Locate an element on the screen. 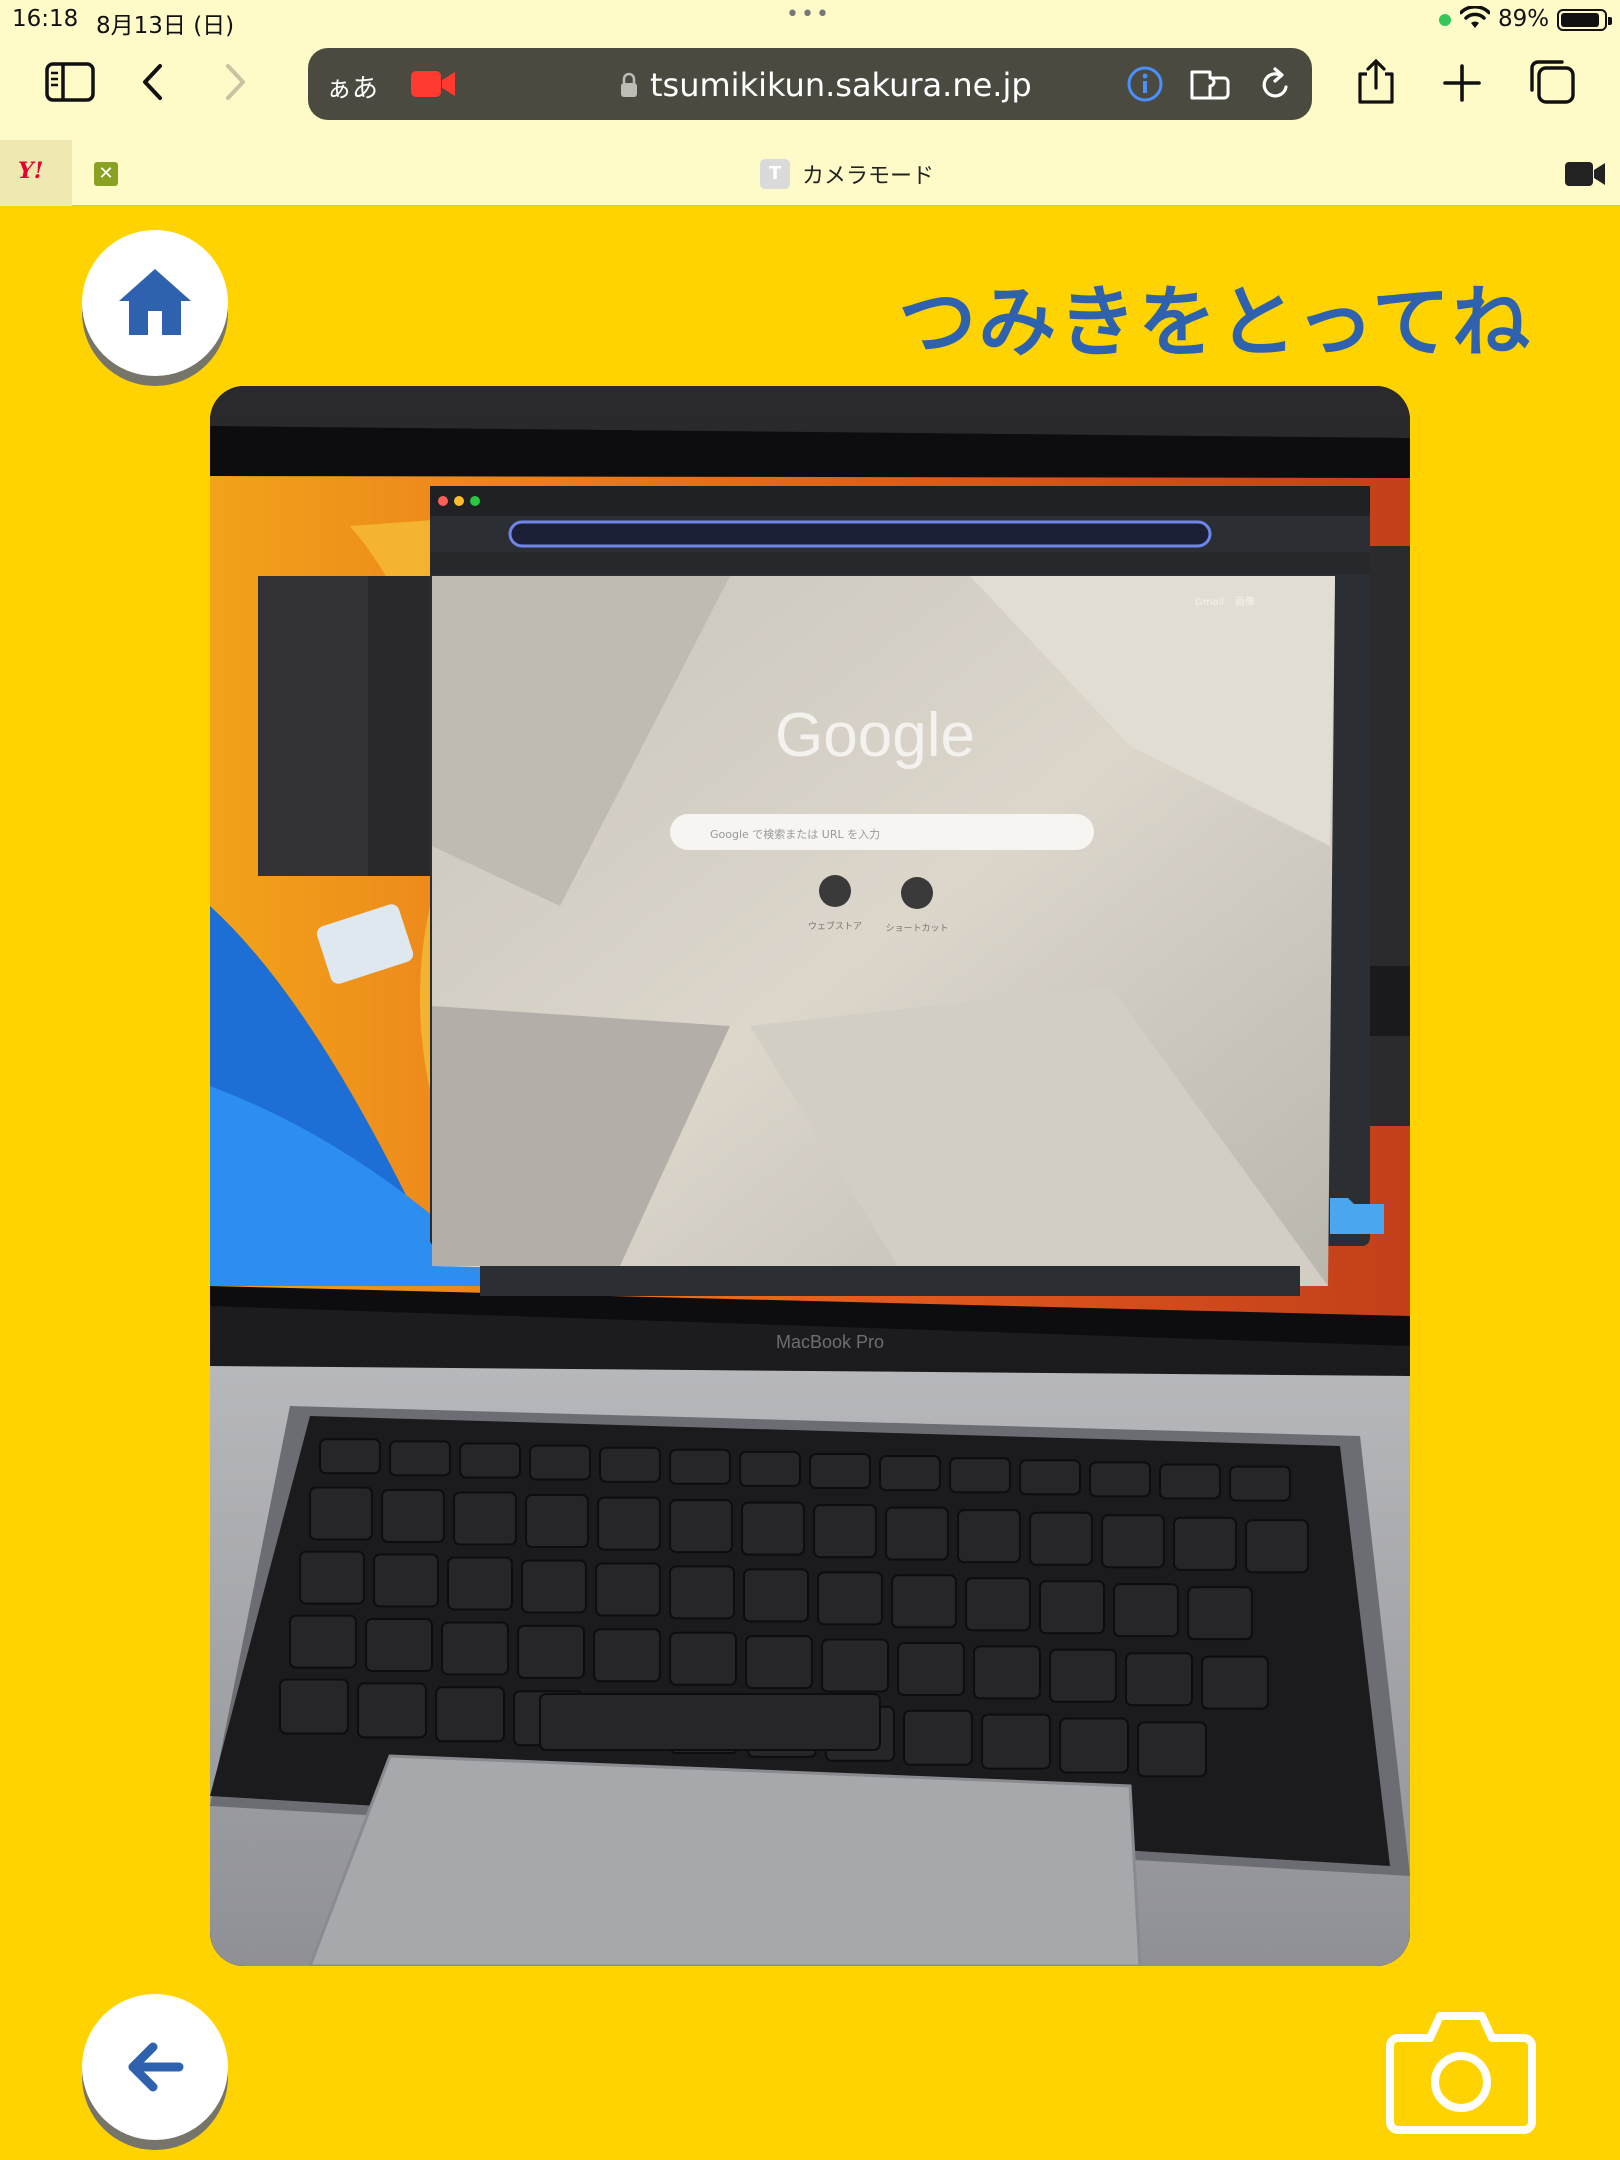 Image resolution: width=1620 pixels, height=2160 pixels. images-link: 画像 is located at coordinates (1245, 602).